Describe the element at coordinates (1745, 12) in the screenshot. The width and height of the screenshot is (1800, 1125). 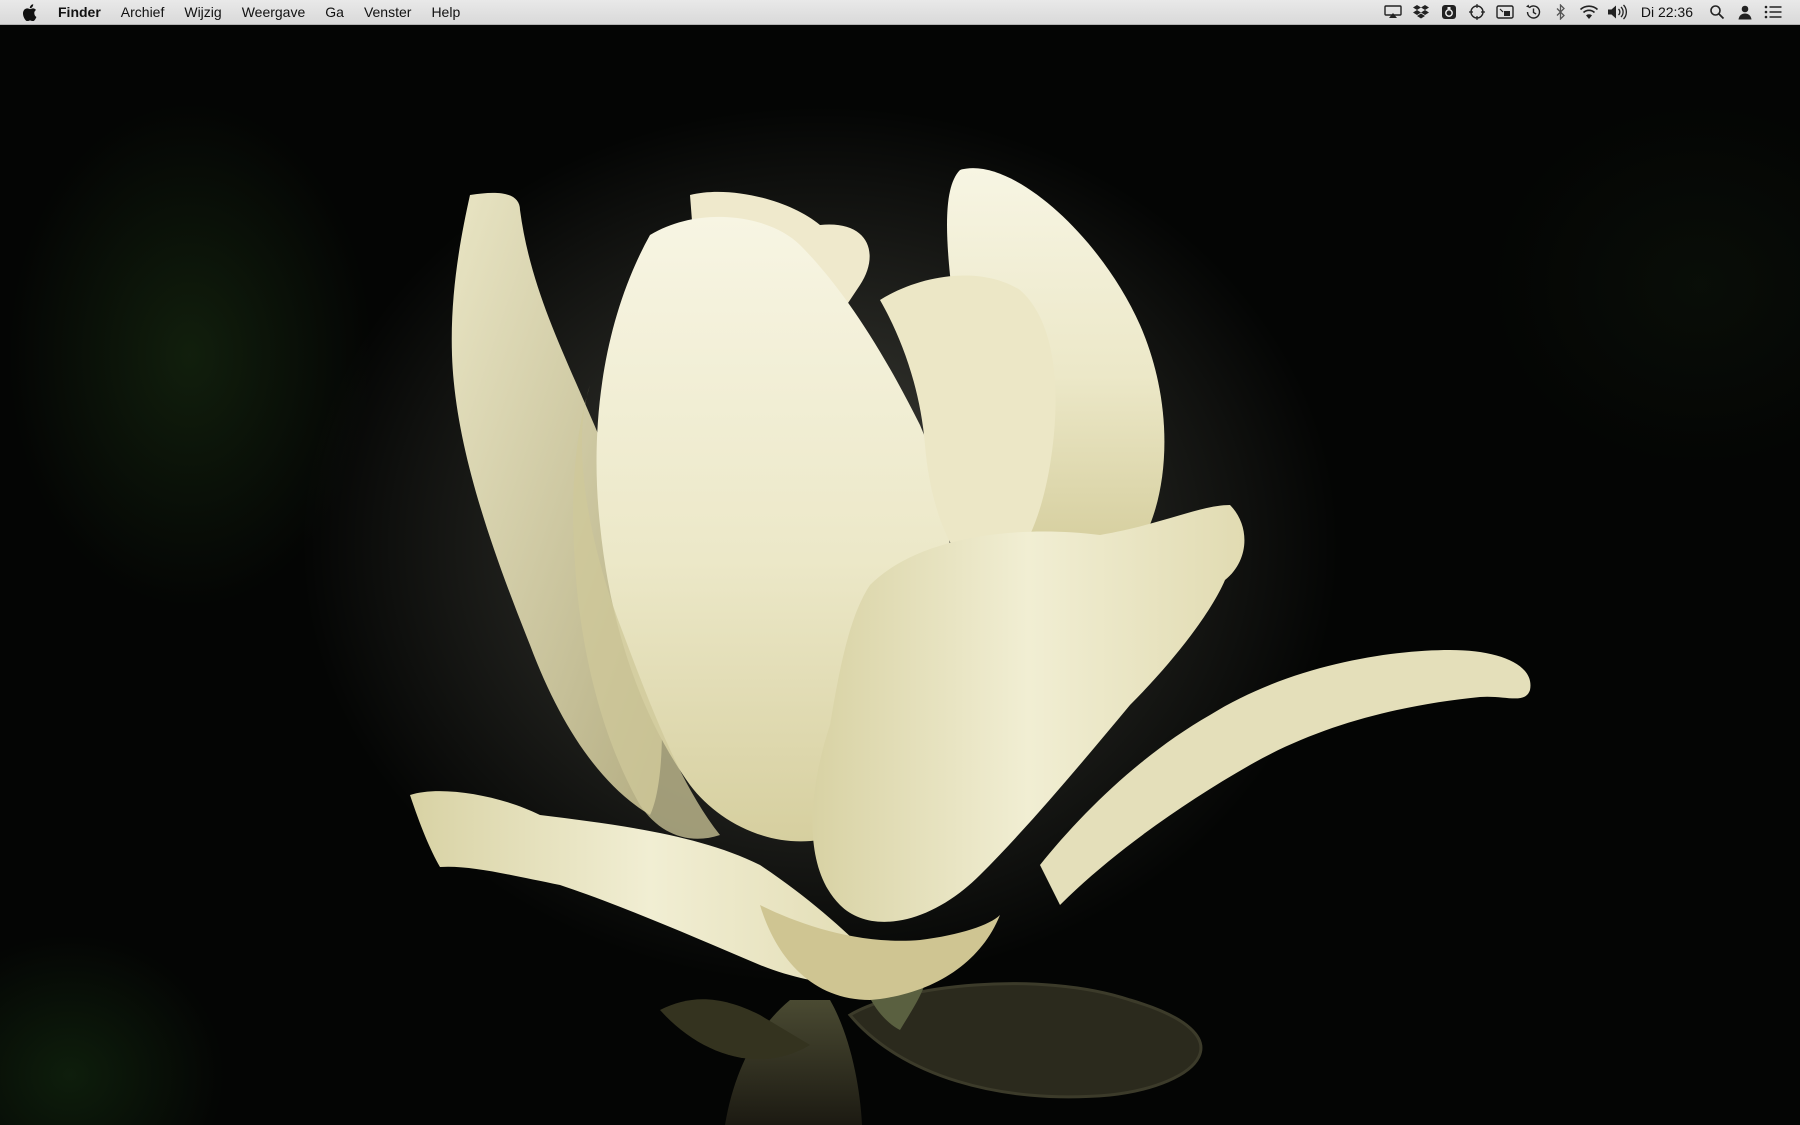
I see `user-account-icon` at that location.